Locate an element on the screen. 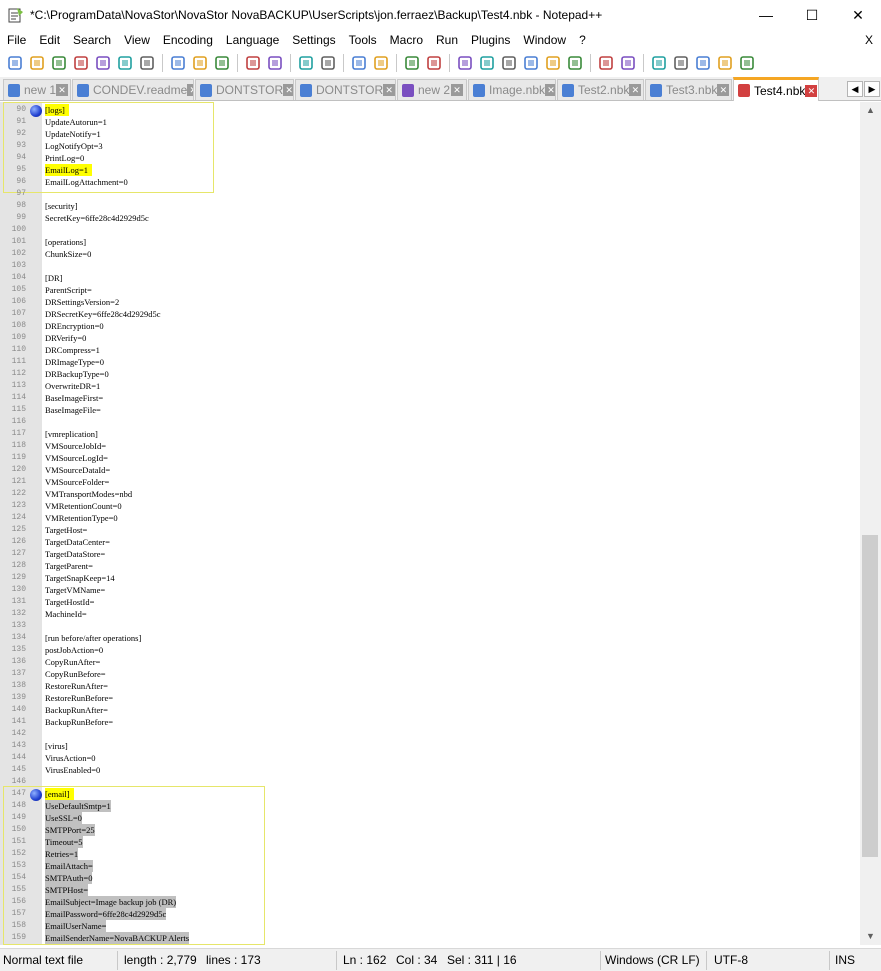 The height and width of the screenshot is (971, 881). editor-line: 113 OverwriteDR=1 is located at coordinates (430, 386).